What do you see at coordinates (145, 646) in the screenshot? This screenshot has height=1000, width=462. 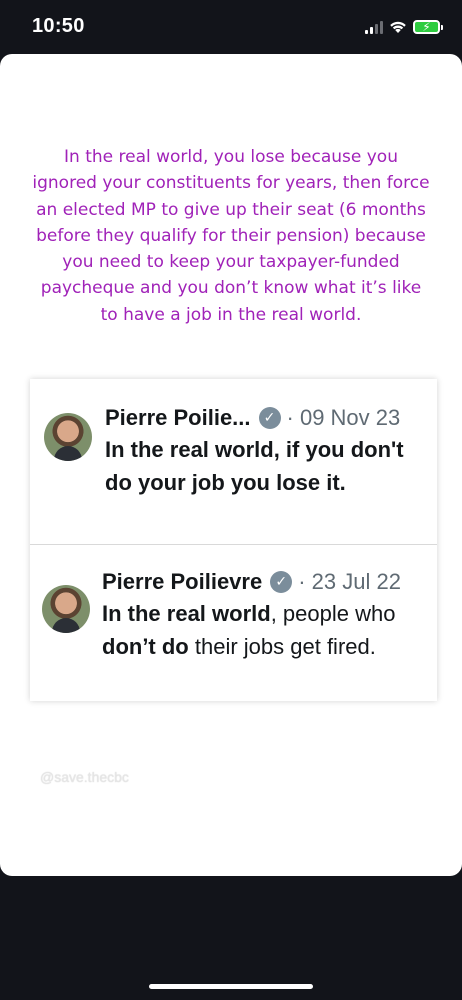 I see `tweet-text-bold: don’t do` at bounding box center [145, 646].